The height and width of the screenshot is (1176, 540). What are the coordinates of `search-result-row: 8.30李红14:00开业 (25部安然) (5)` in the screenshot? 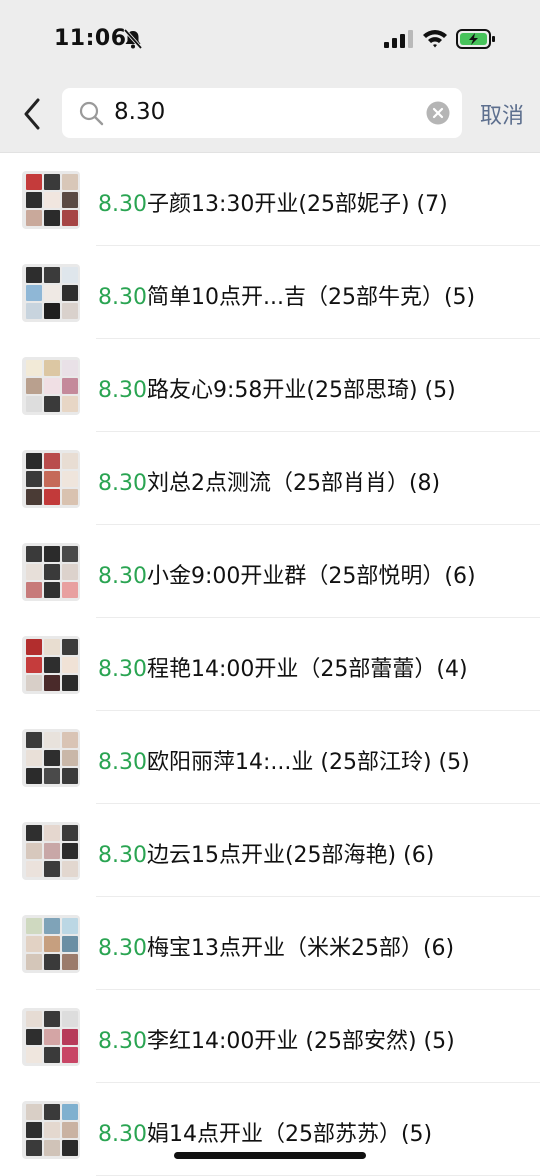 It's located at (270, 1036).